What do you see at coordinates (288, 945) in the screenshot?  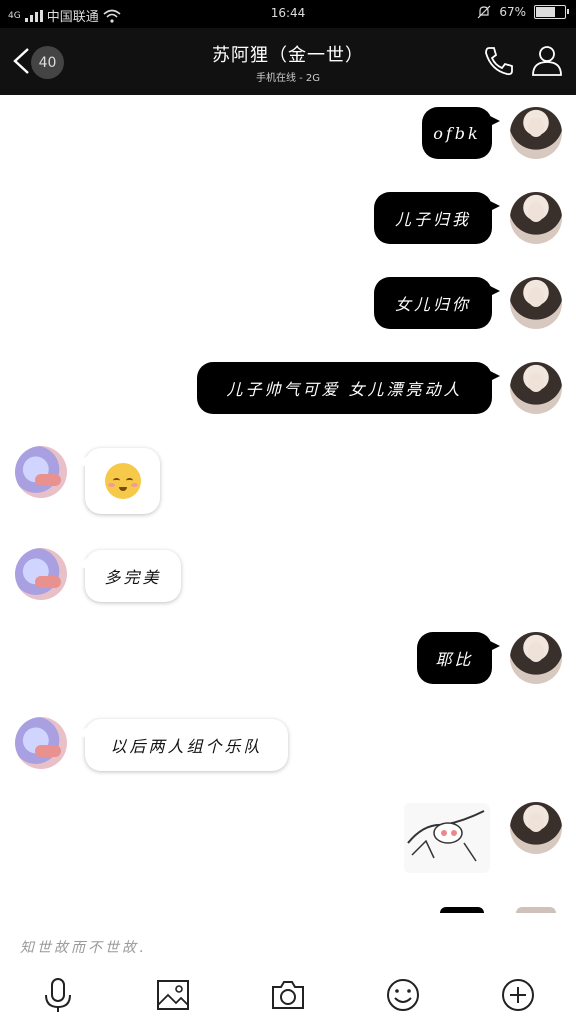 I see `message-input: 知世故而不世故.` at bounding box center [288, 945].